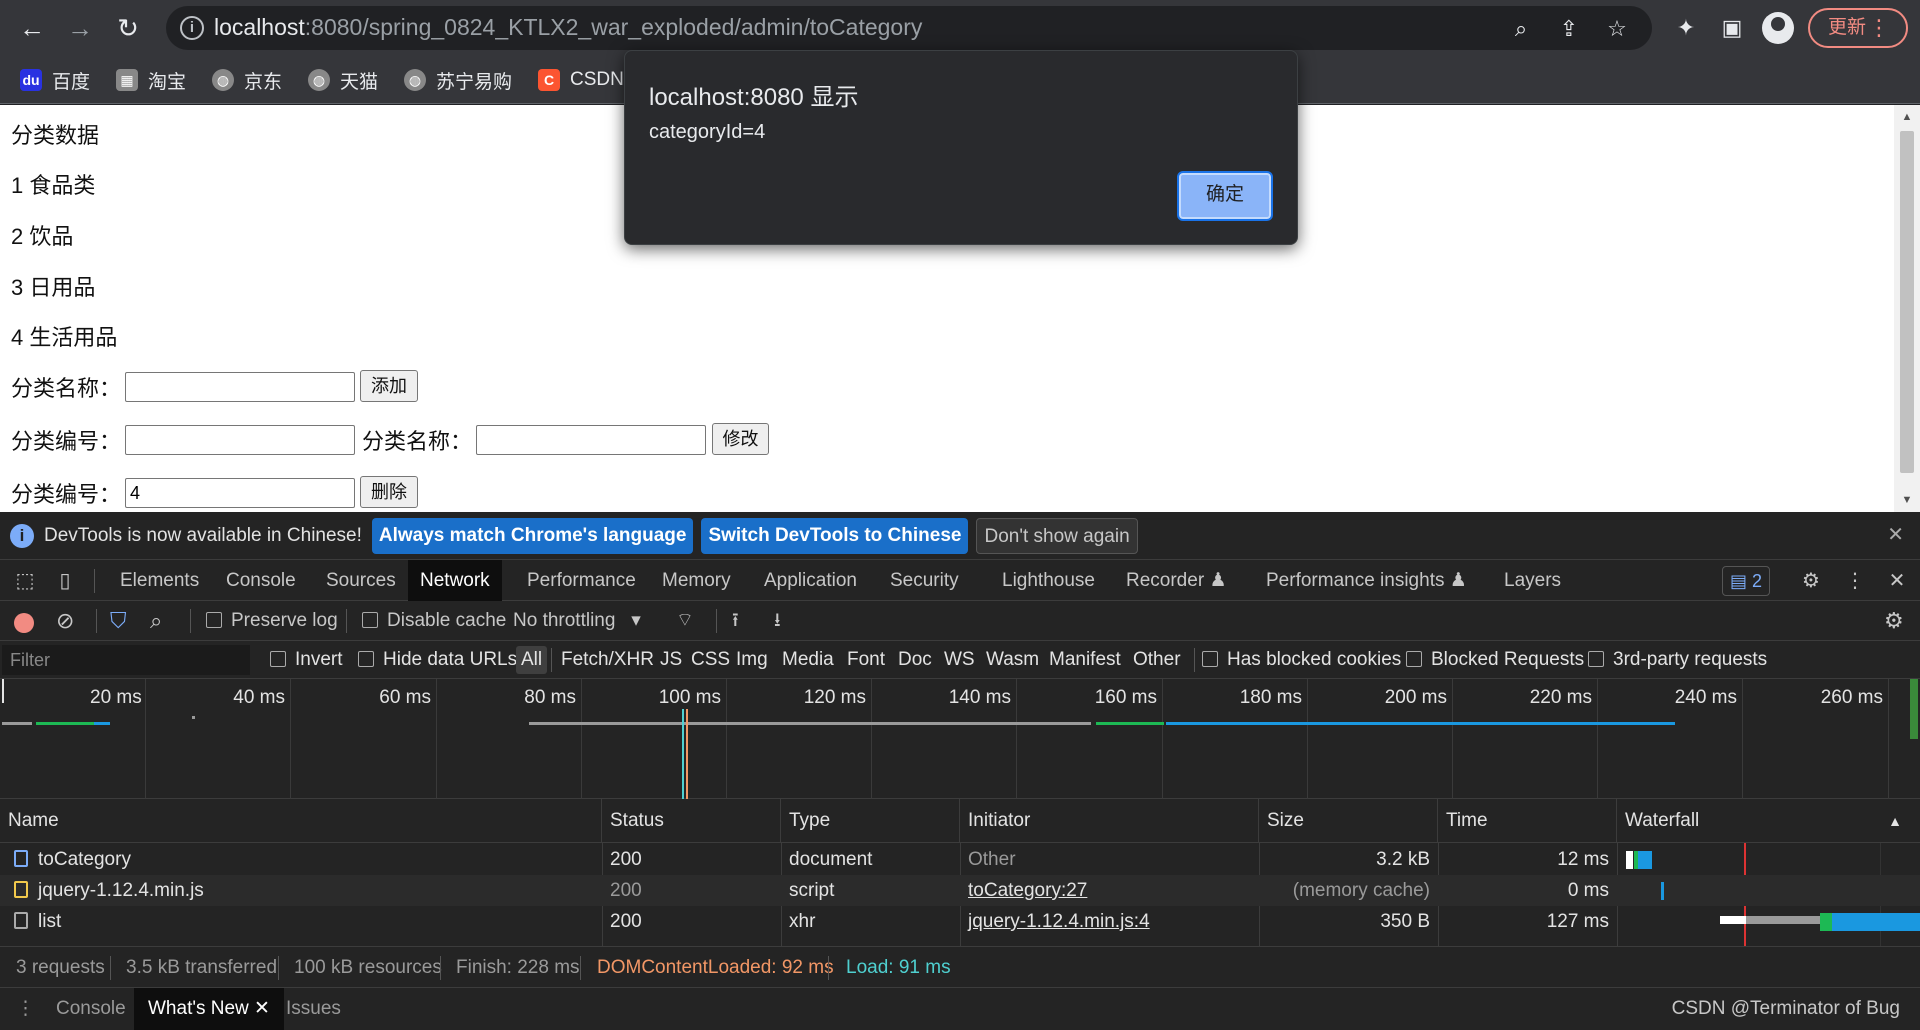 The width and height of the screenshot is (1920, 1030). Describe the element at coordinates (866, 660) in the screenshot. I see `filter-type-font: Font` at that location.